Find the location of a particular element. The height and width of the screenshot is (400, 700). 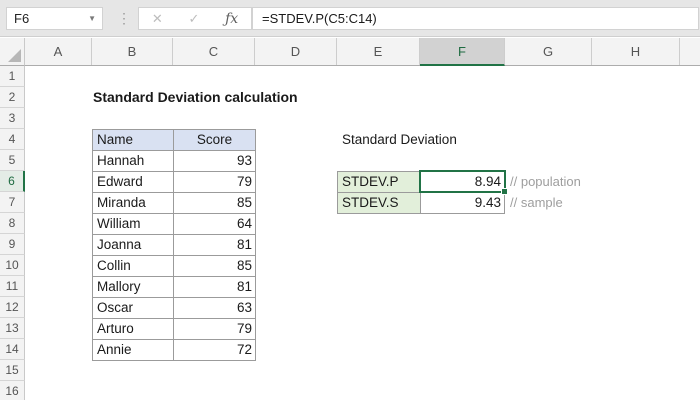

row-header-13: 13 is located at coordinates (12, 328).